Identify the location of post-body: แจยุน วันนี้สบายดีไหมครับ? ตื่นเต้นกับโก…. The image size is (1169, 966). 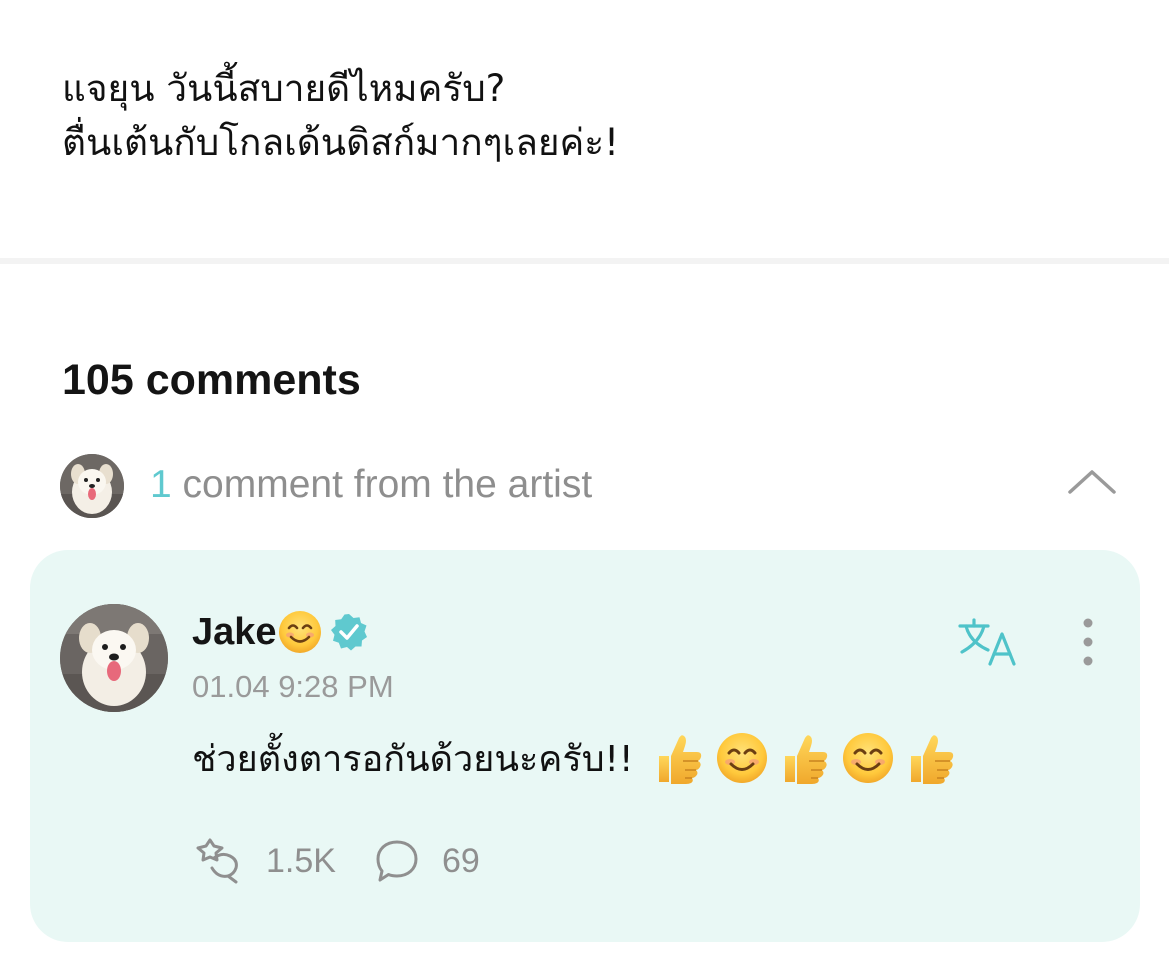
(582, 116).